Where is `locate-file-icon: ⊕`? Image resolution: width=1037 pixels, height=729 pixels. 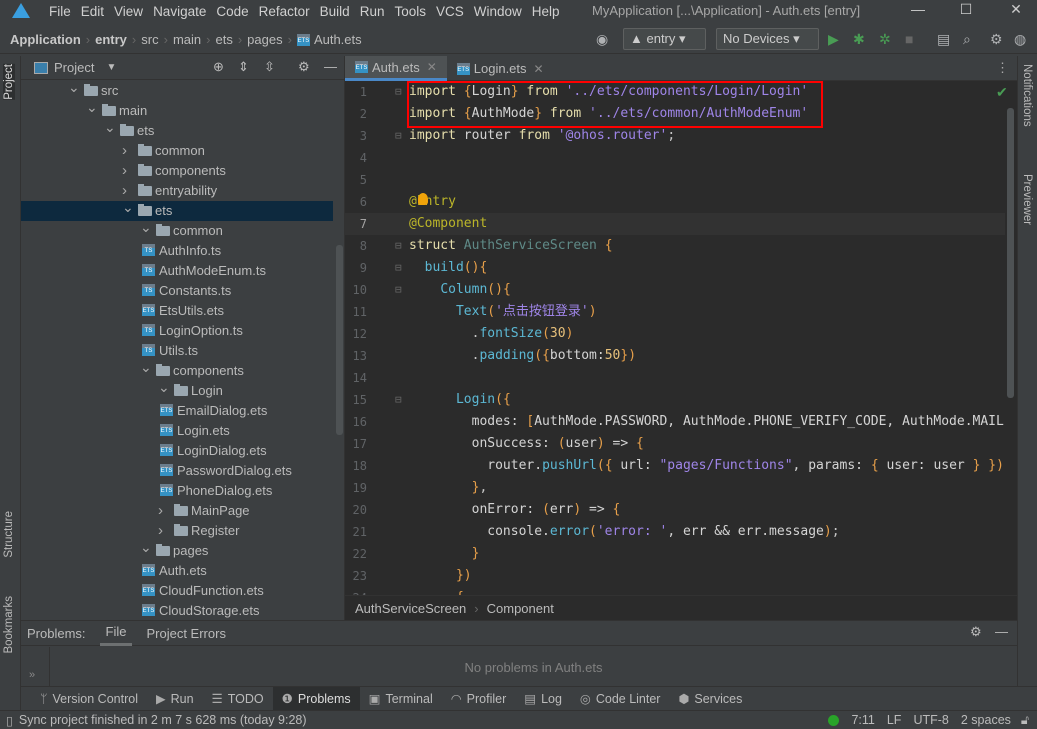 locate-file-icon: ⊕ is located at coordinates (218, 67).